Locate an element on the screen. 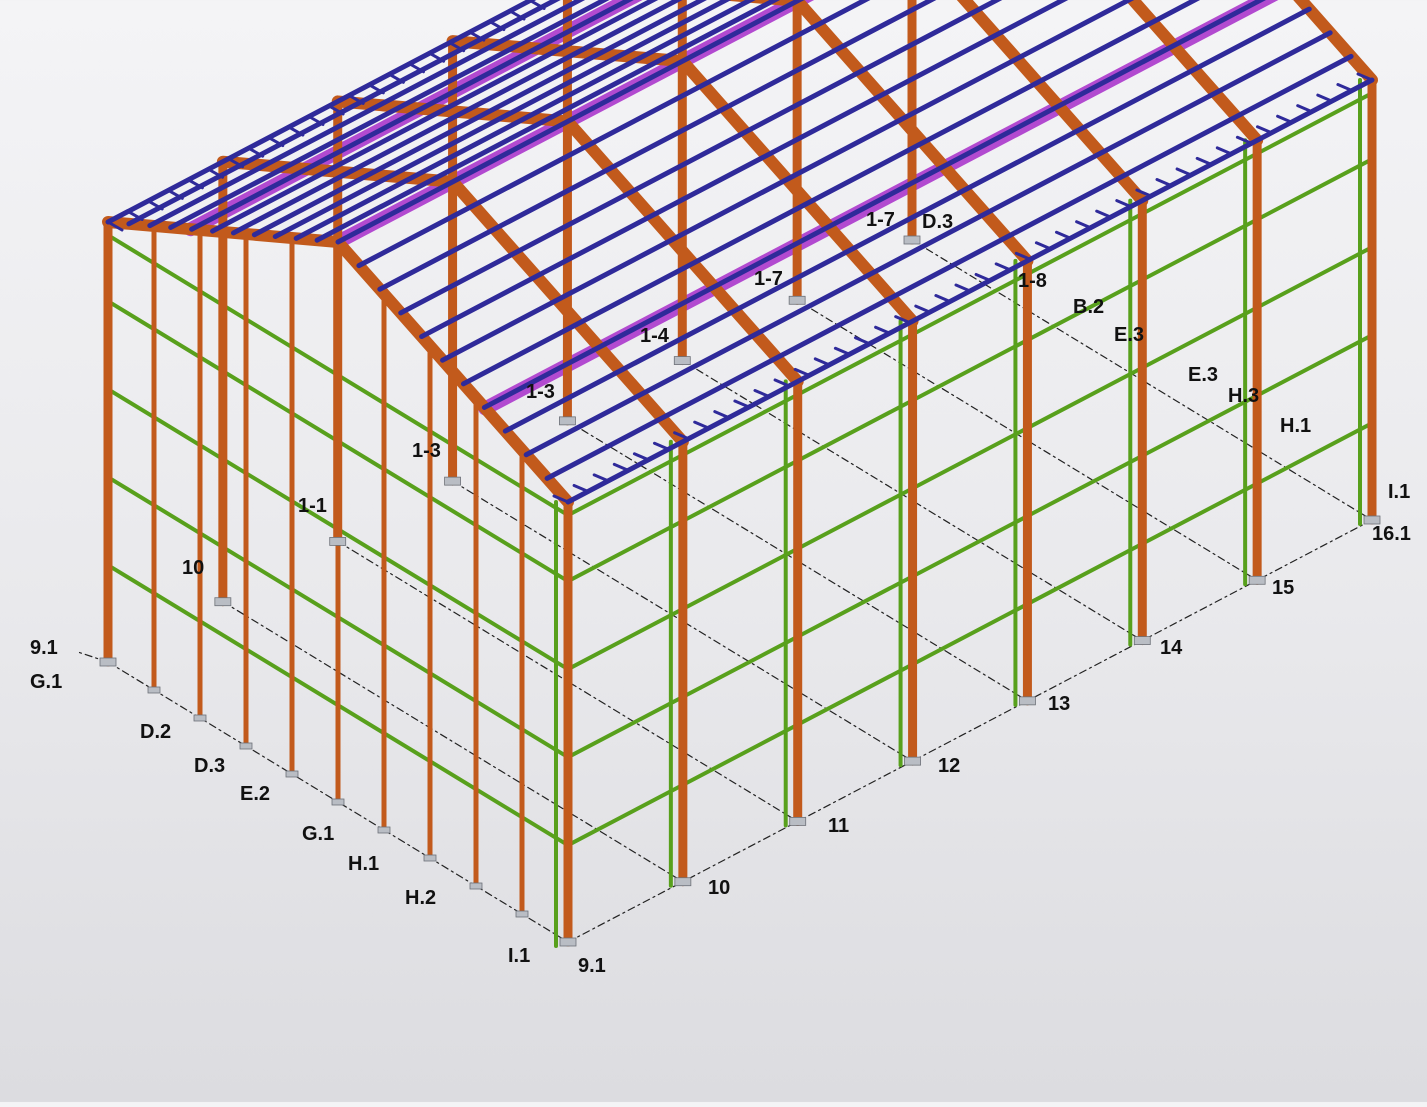 The image size is (1427, 1107). grid-label-d-2: D.2 is located at coordinates (155, 732).